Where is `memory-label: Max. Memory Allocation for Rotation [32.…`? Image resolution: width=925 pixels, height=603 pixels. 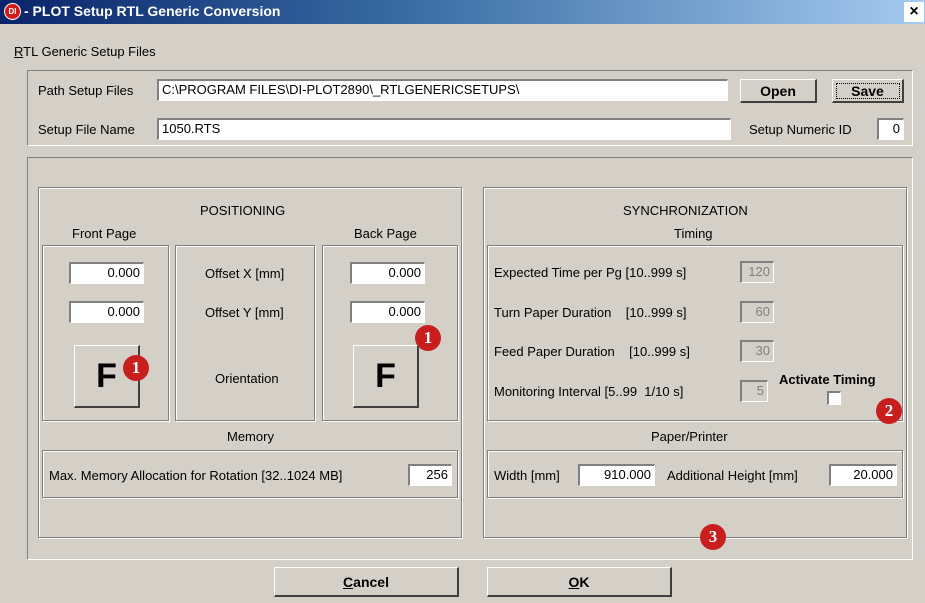 memory-label: Max. Memory Allocation for Rotation [32.… is located at coordinates (196, 475).